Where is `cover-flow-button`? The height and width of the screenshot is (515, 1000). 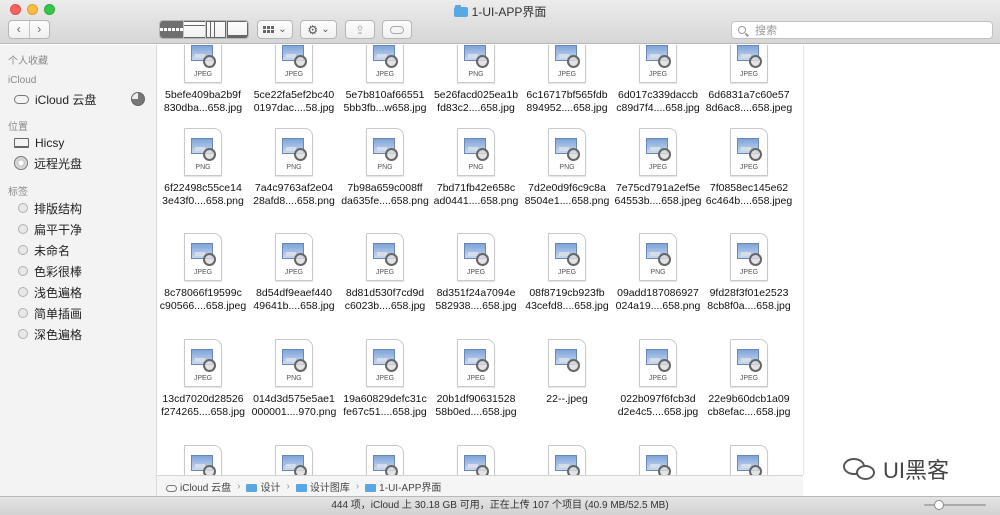 cover-flow-button is located at coordinates (237, 29).